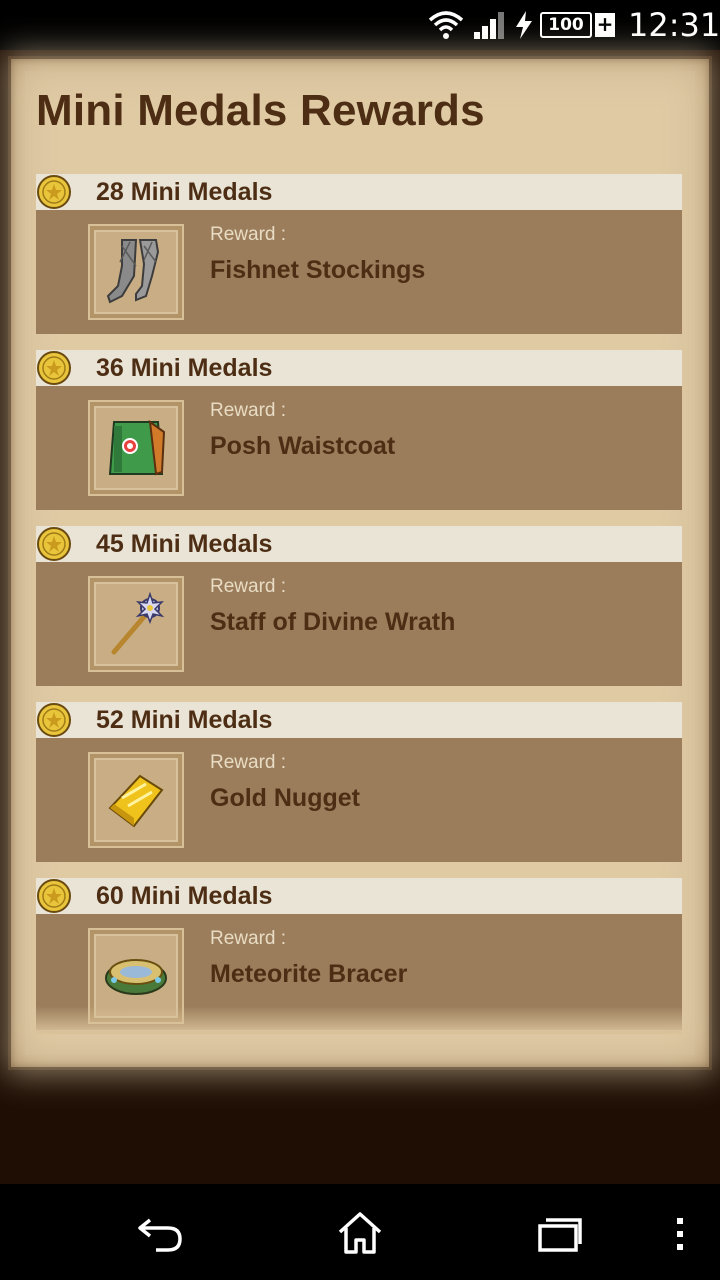 The image size is (720, 1280). I want to click on stockings-icon, so click(133, 271).